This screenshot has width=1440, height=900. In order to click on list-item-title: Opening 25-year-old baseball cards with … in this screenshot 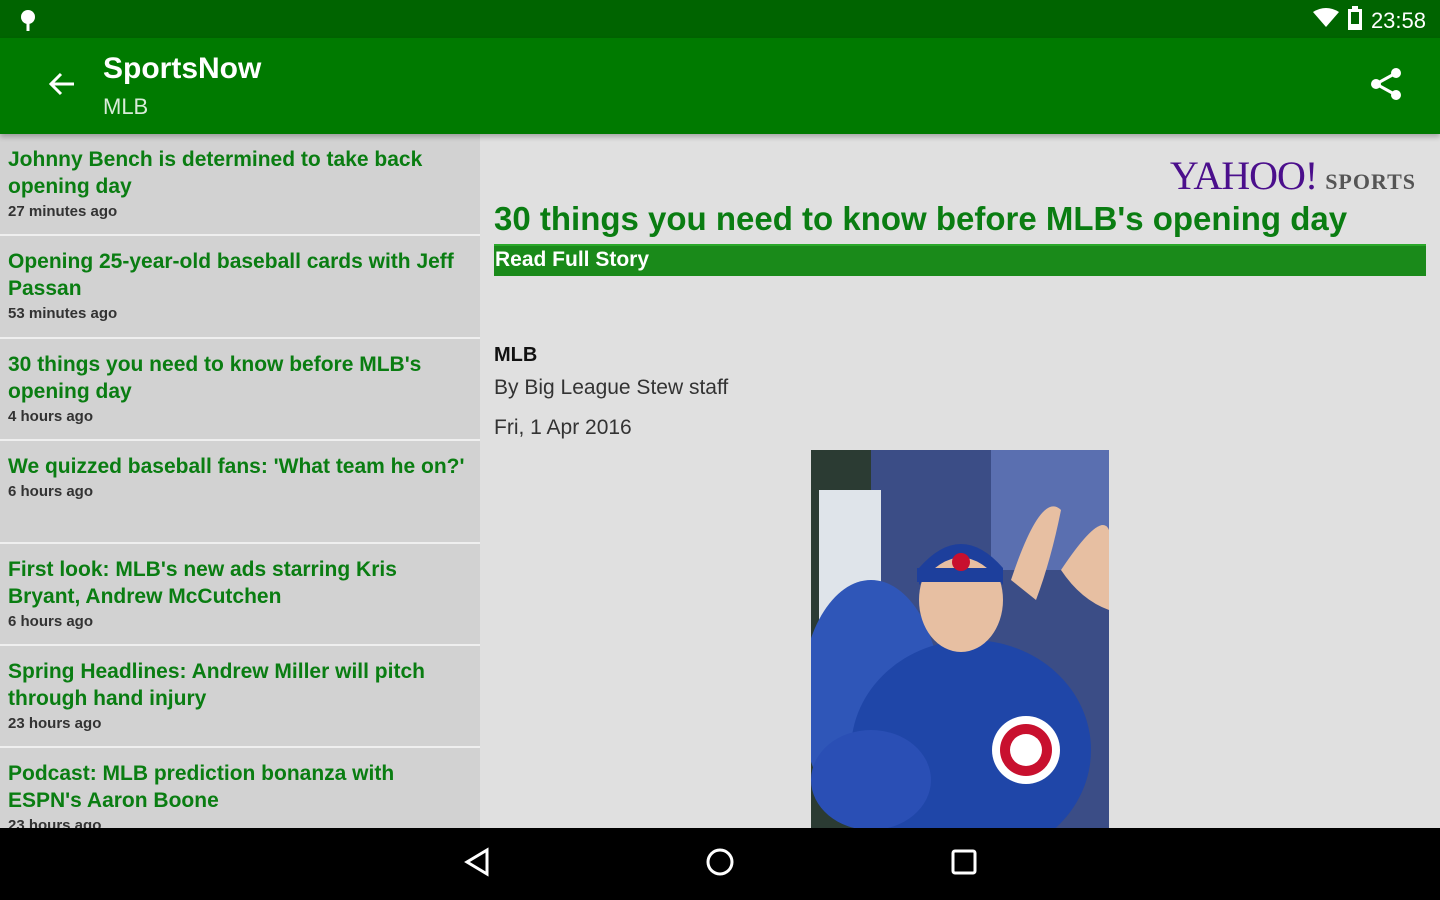, I will do `click(231, 275)`.